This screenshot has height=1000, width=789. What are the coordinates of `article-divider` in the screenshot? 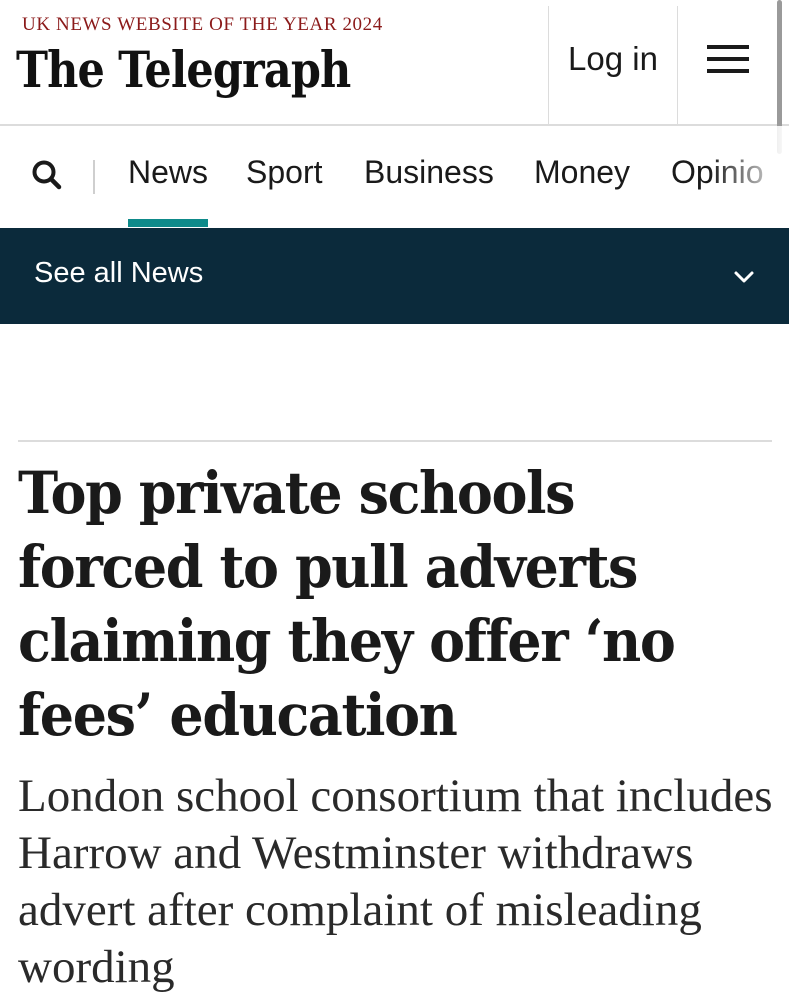 It's located at (395, 441).